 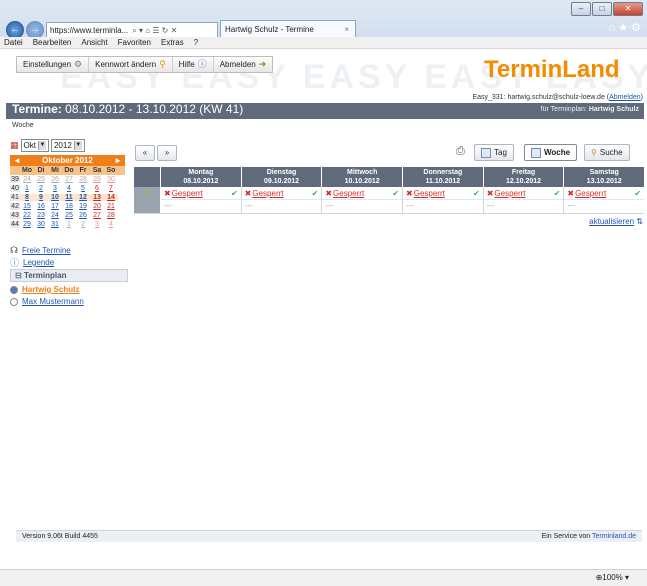 What do you see at coordinates (581, 9) in the screenshot?
I see `minimize-button: –` at bounding box center [581, 9].